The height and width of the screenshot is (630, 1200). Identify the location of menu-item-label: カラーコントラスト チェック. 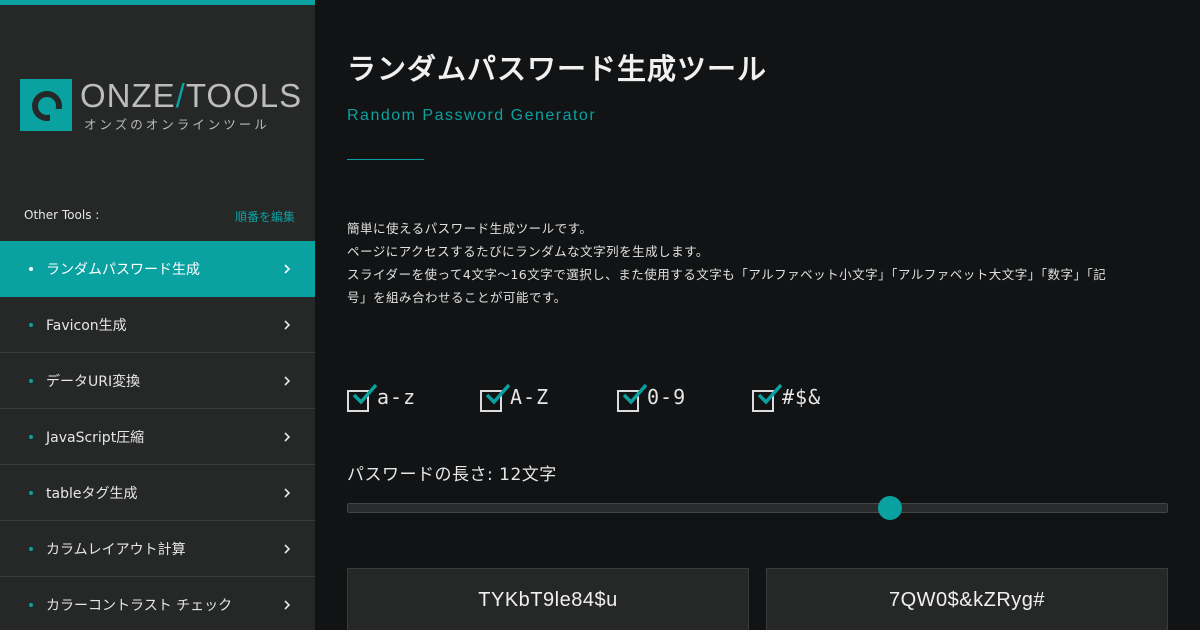
(139, 605).